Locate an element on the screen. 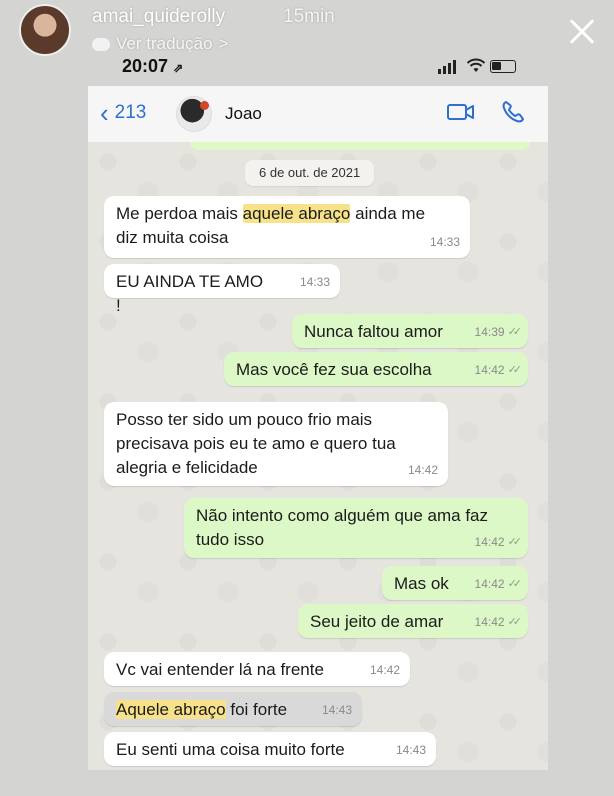 Image resolution: width=614 pixels, height=796 pixels. highlighted-text: aquele abraço is located at coordinates (296, 213).